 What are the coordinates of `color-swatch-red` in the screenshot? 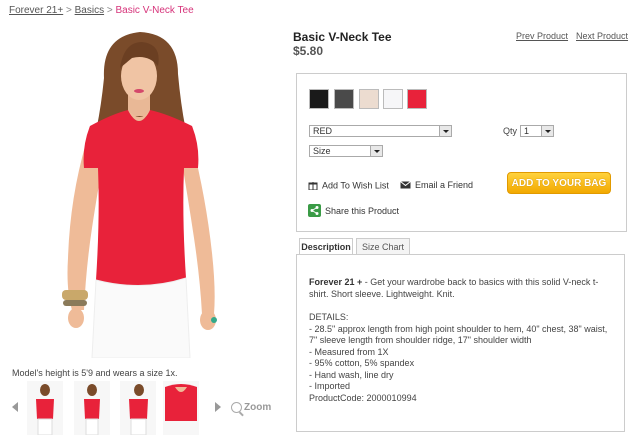 It's located at (417, 99).